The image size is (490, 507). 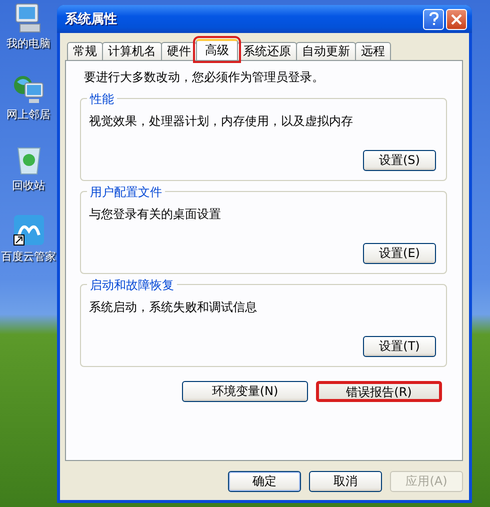 What do you see at coordinates (373, 51) in the screenshot?
I see `tab: 远程` at bounding box center [373, 51].